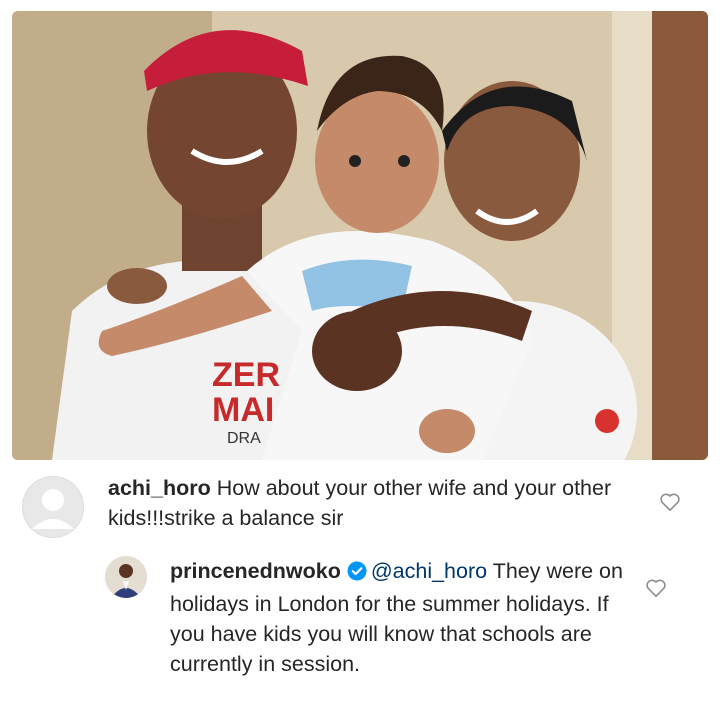 The width and height of the screenshot is (720, 720). I want to click on comment-2-username: princenednwoko, so click(255, 571).